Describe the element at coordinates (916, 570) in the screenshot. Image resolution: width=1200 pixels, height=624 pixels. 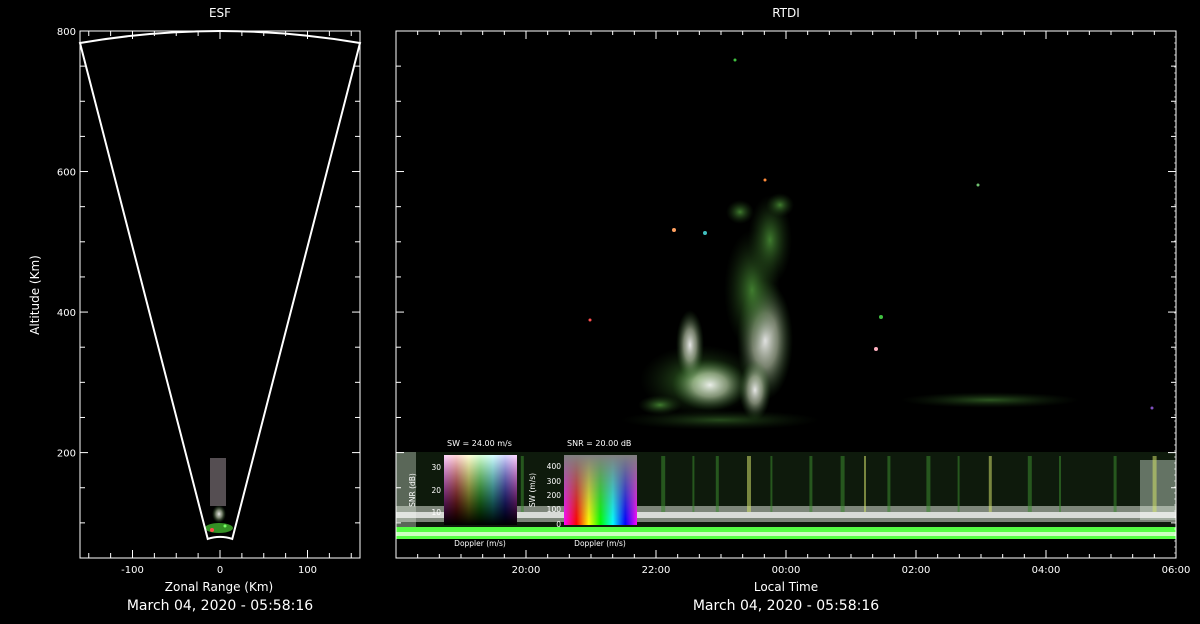
I see `rtdi-xtick-label: 02:00` at that location.